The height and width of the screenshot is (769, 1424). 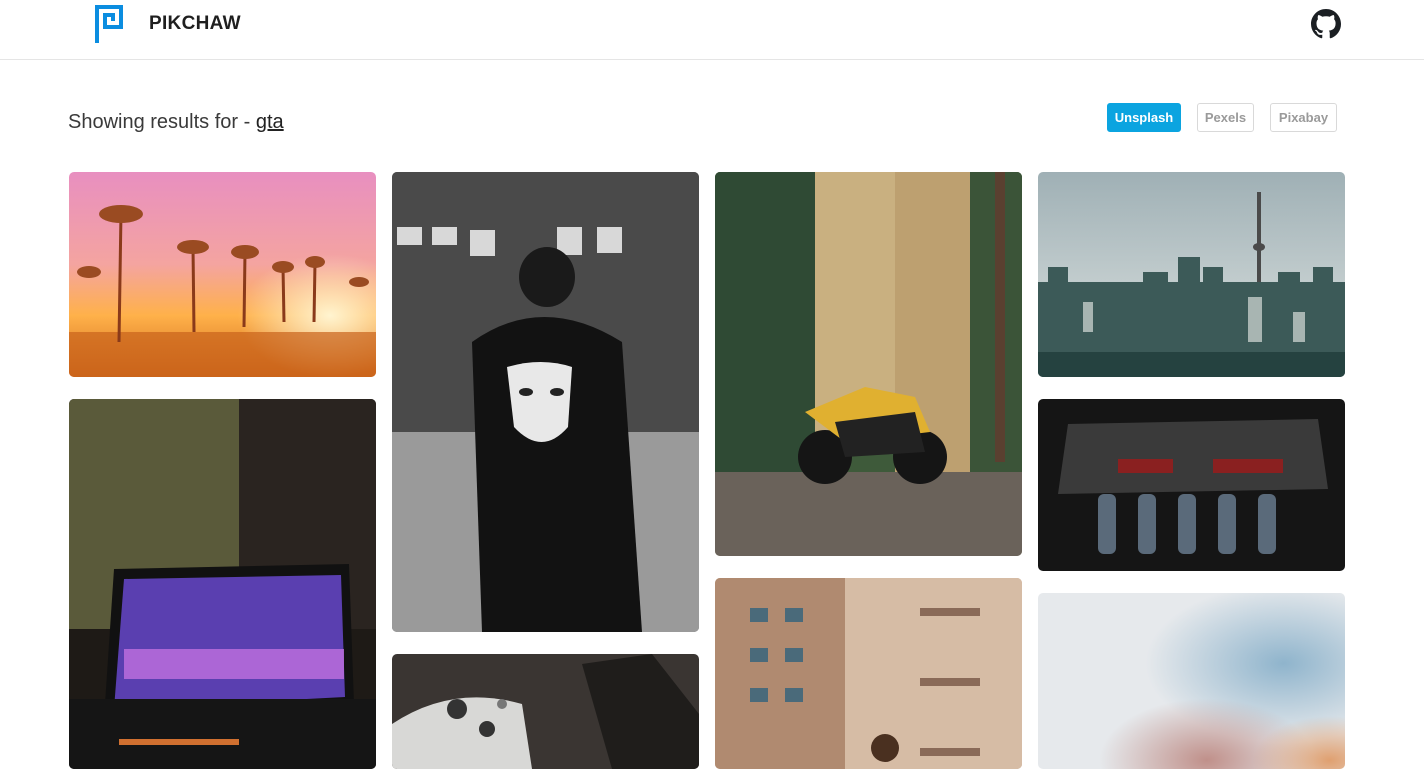 What do you see at coordinates (162, 122) in the screenshot?
I see `results-prefix: Showing results for -` at bounding box center [162, 122].